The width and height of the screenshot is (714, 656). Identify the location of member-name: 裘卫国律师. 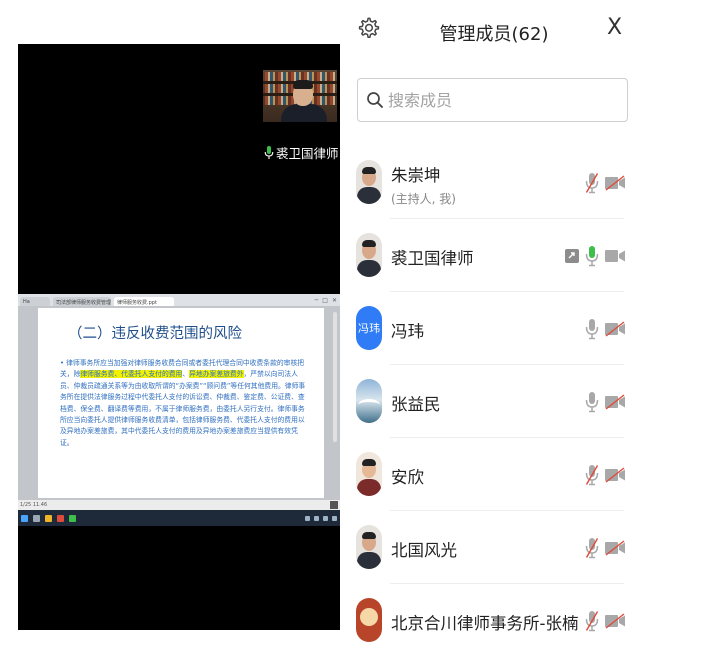
(432, 258).